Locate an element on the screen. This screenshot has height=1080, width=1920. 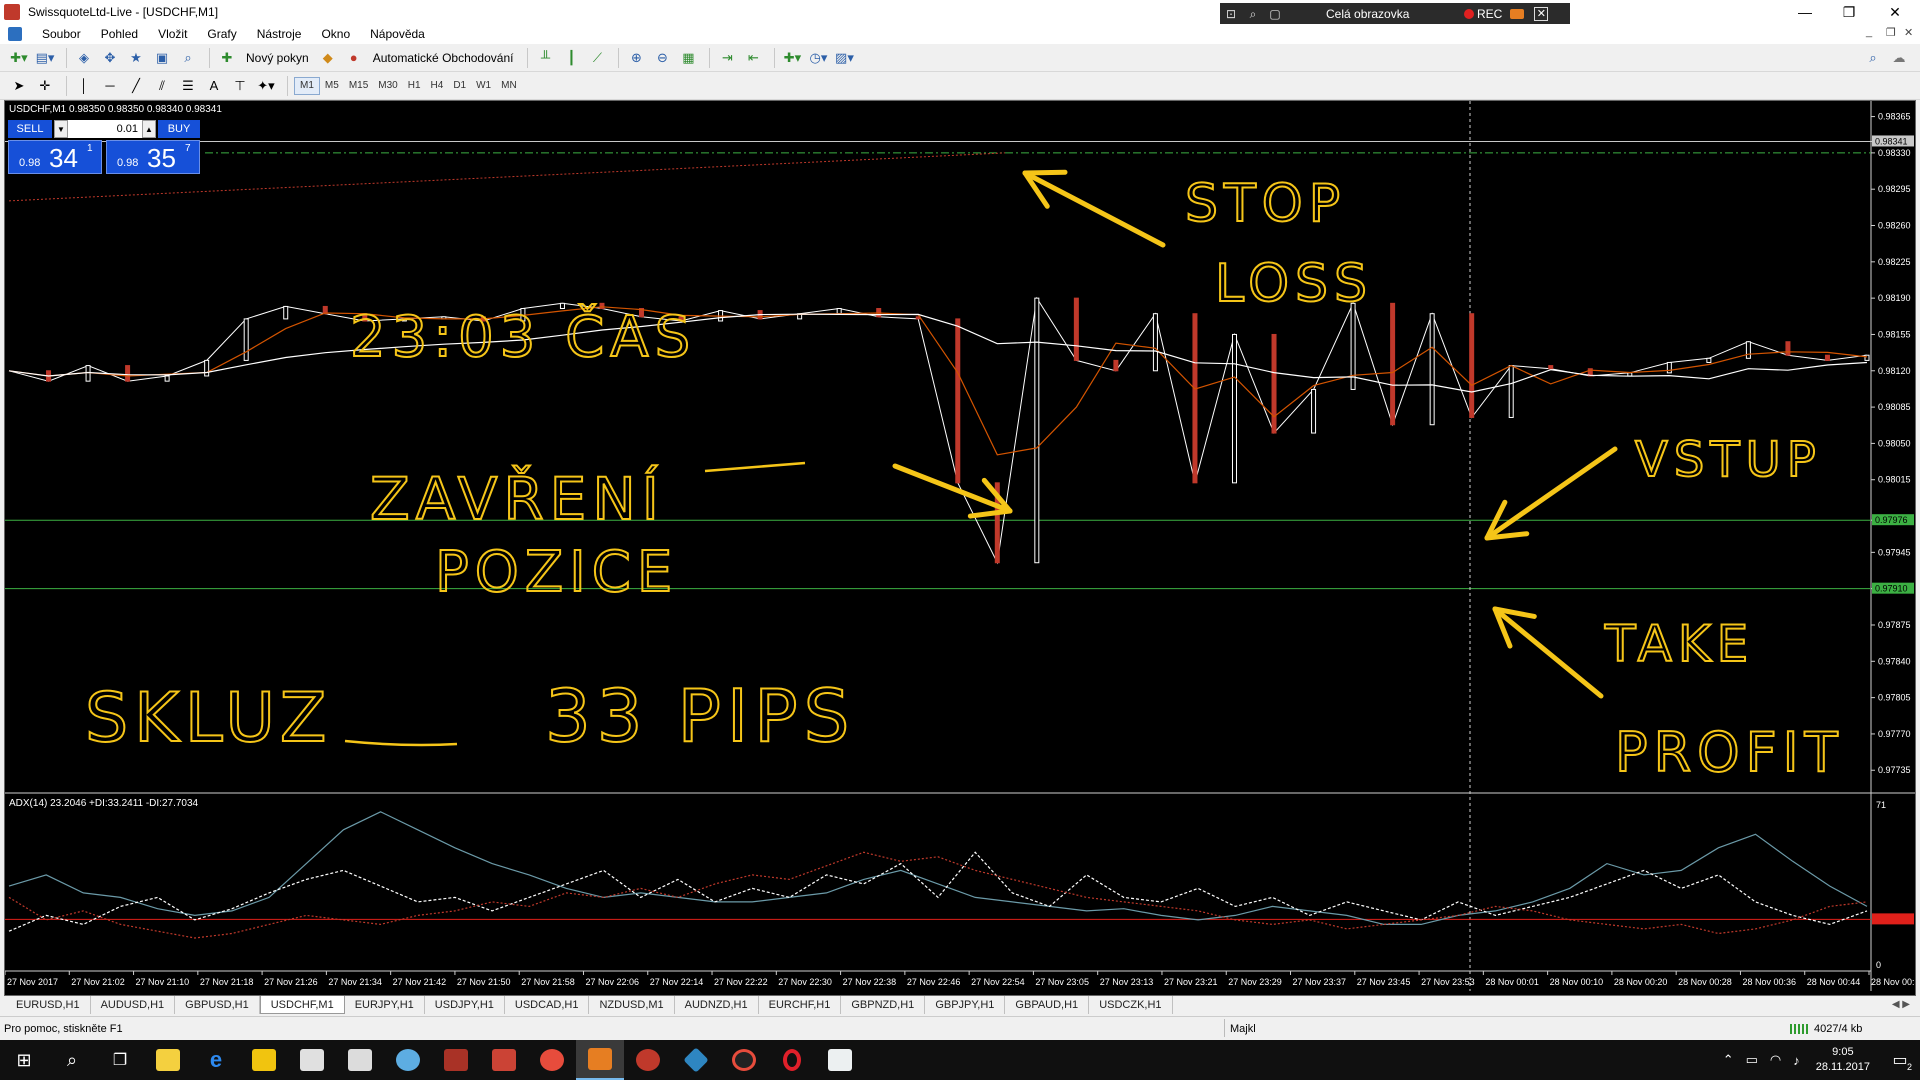
tab-gbpjpy: GBPJPY,H1 is located at coordinates (965, 1005).